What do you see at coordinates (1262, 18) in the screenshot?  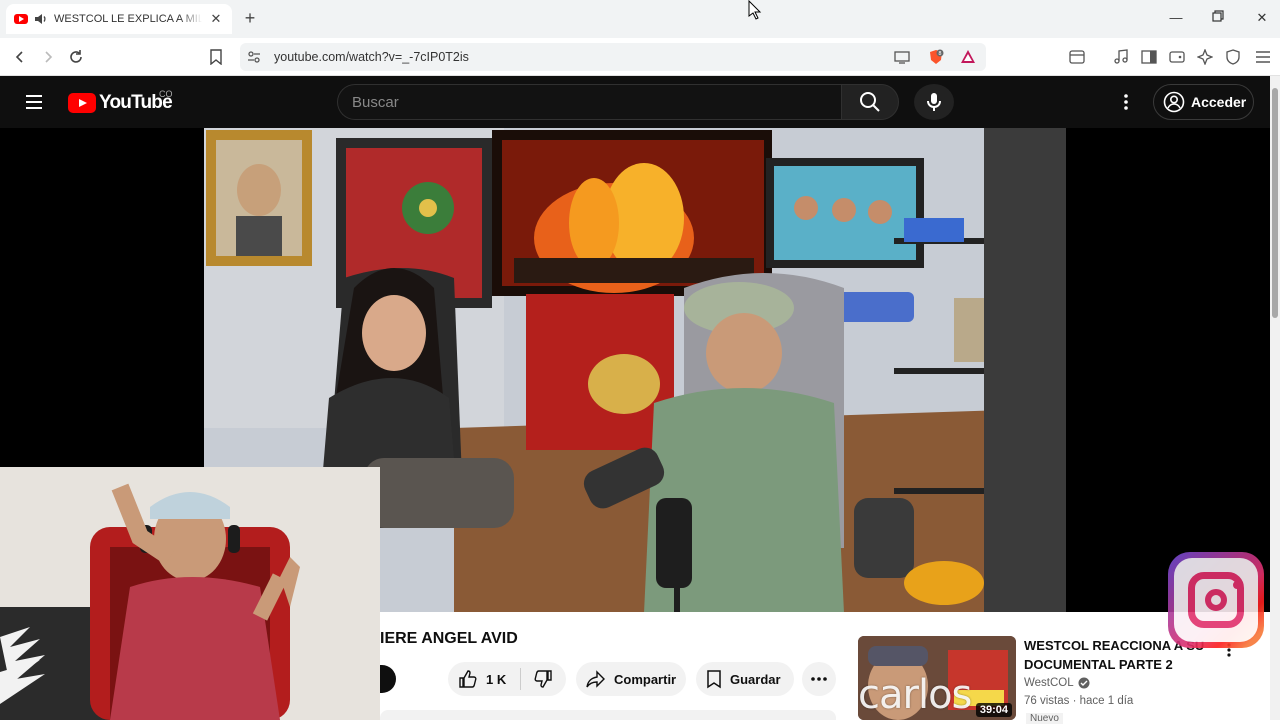 I see `close-window-button: ✕` at bounding box center [1262, 18].